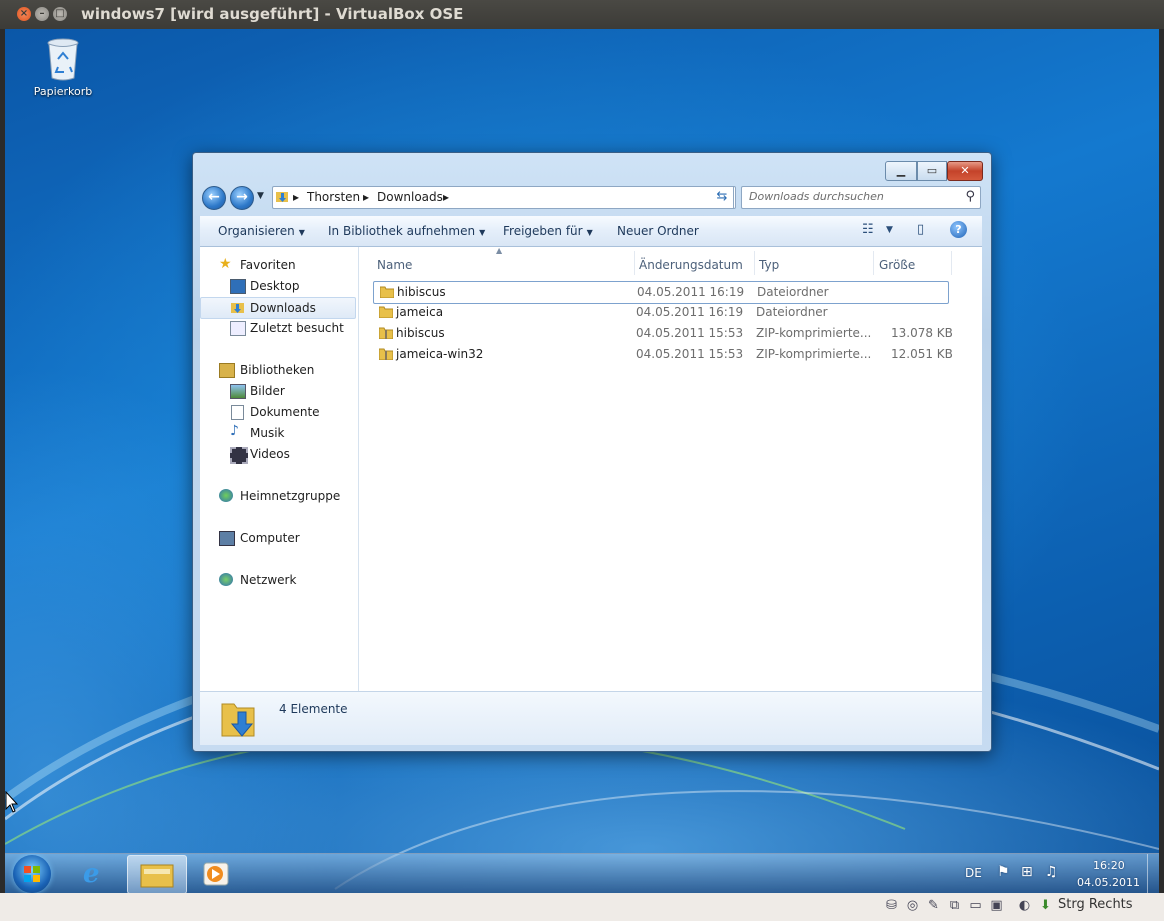 This screenshot has width=1164, height=921. What do you see at coordinates (260, 196) in the screenshot?
I see `recent-pages-dropdown: ▼` at bounding box center [260, 196].